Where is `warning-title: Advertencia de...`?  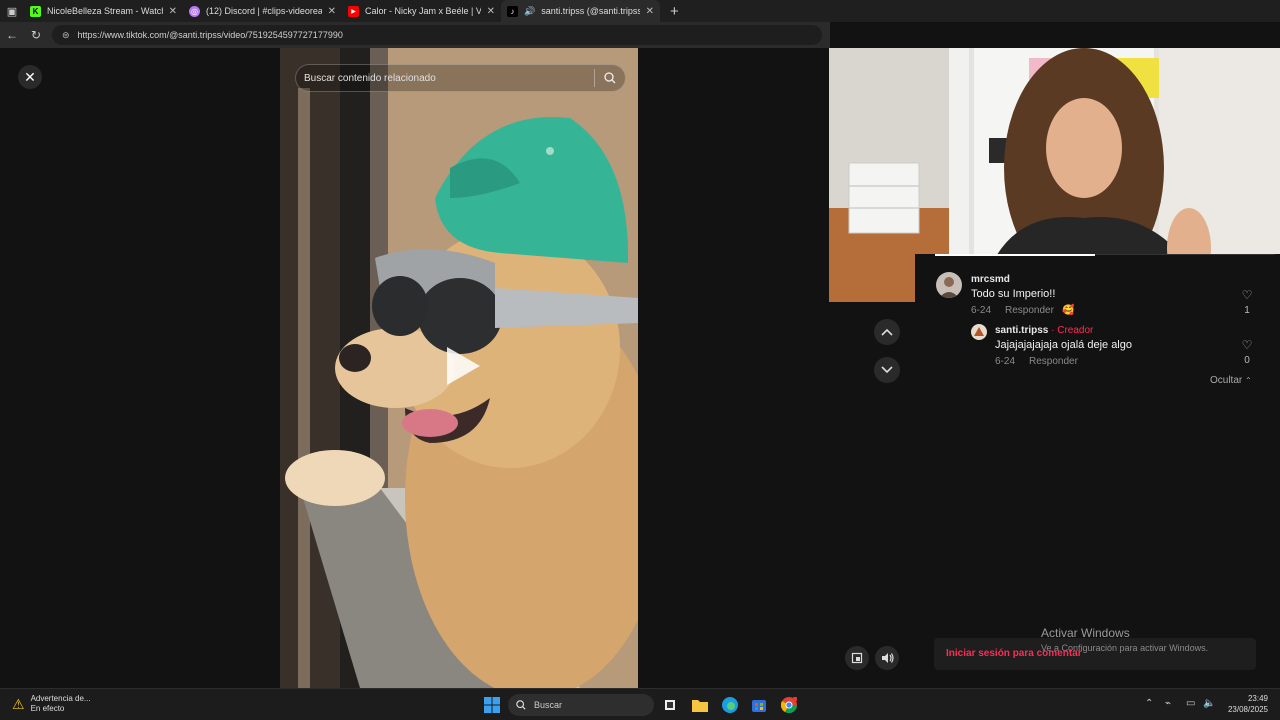
warning-title: Advertencia de... is located at coordinates (60, 698).